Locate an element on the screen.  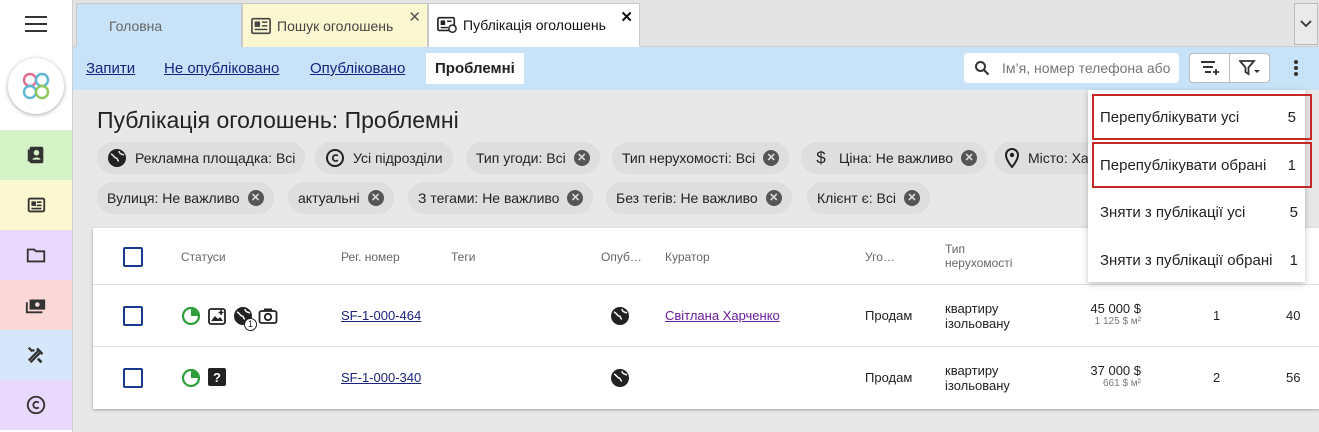
filter-button-group is located at coordinates (1229, 68).